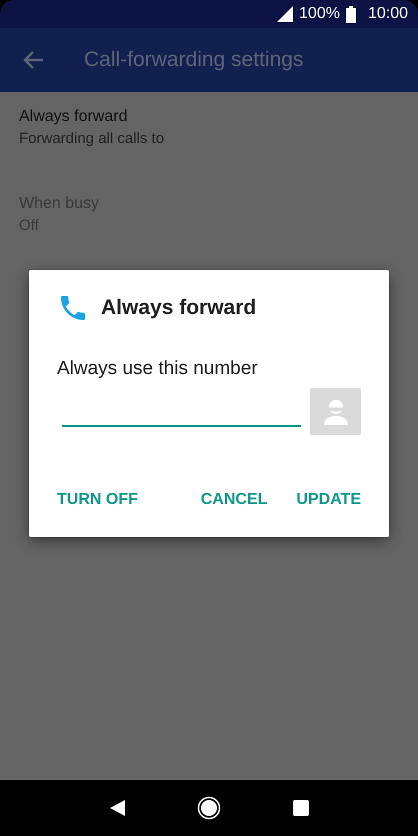 Image resolution: width=418 pixels, height=836 pixels. I want to click on screen-title: Call-forwarding settings, so click(194, 60).